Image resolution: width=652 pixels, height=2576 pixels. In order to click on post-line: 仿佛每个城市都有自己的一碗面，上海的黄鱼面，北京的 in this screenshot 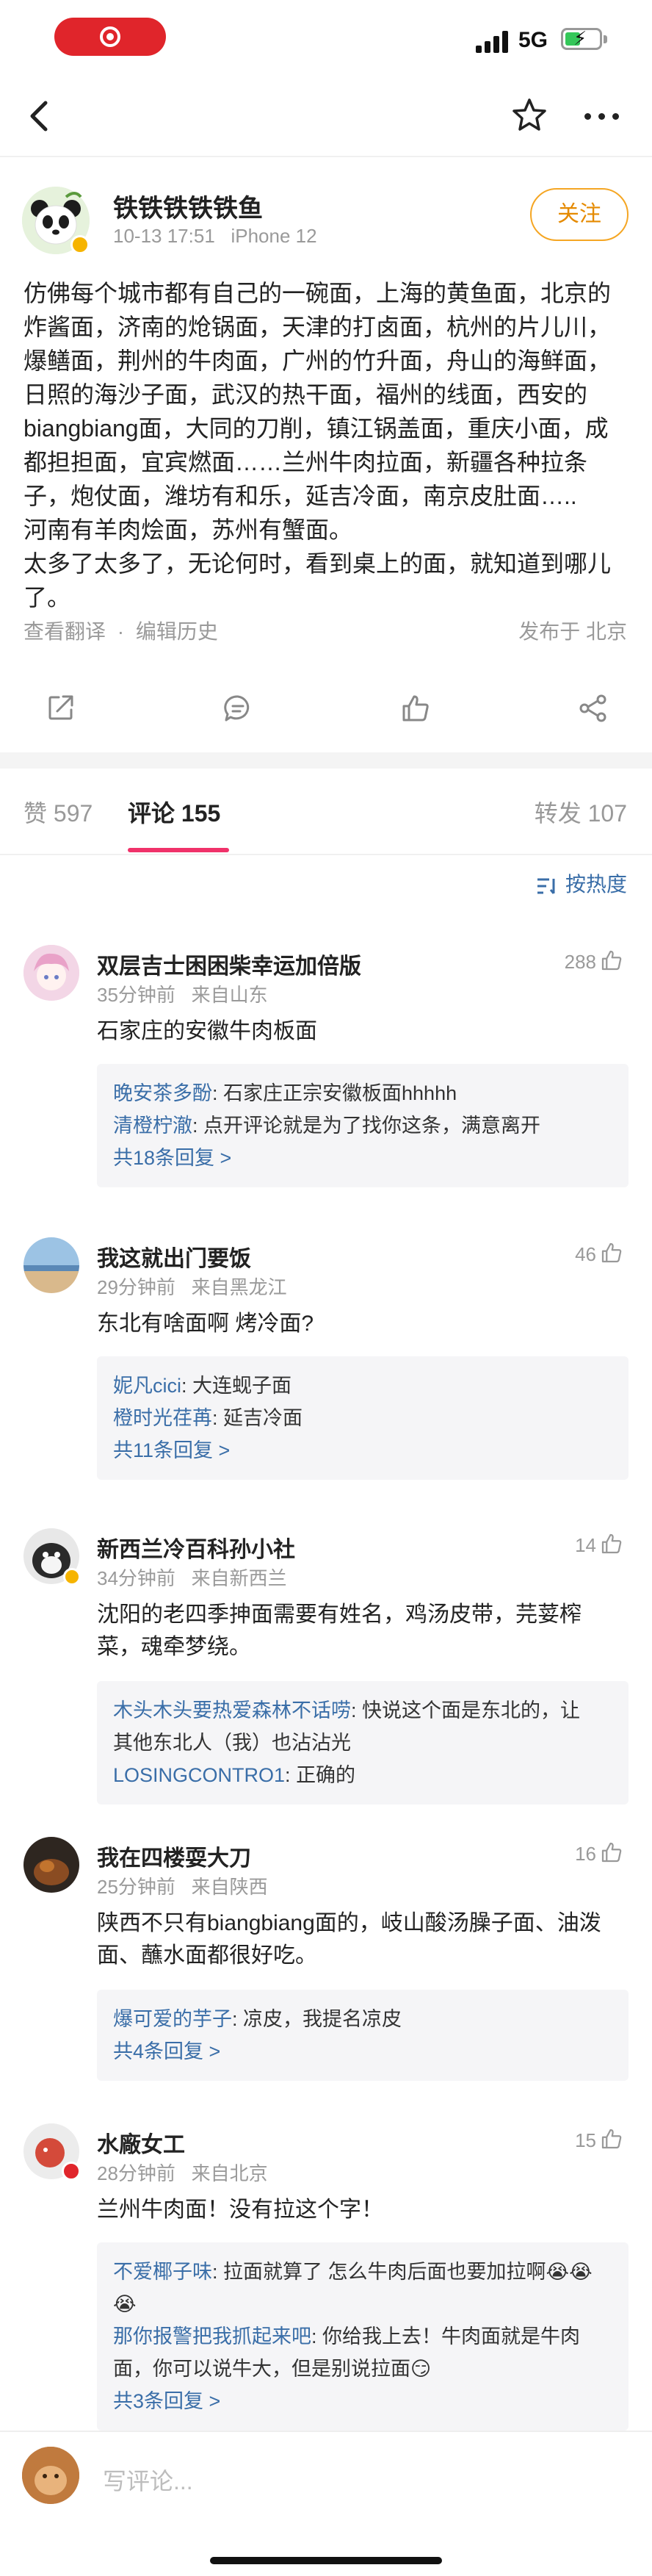, I will do `click(317, 293)`.